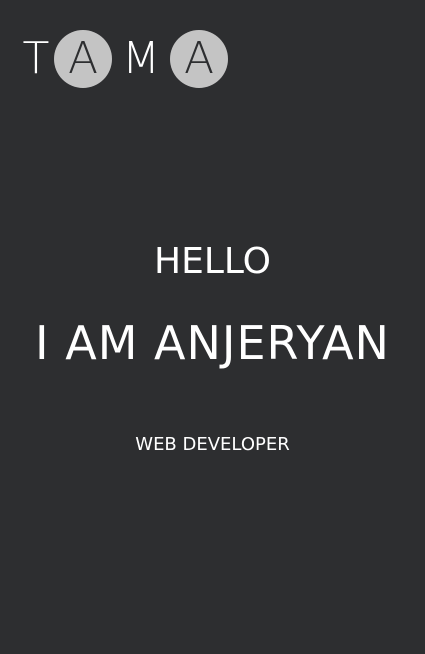 The width and height of the screenshot is (425, 654). I want to click on hero-name: I AM ANJERYAN, so click(212, 343).